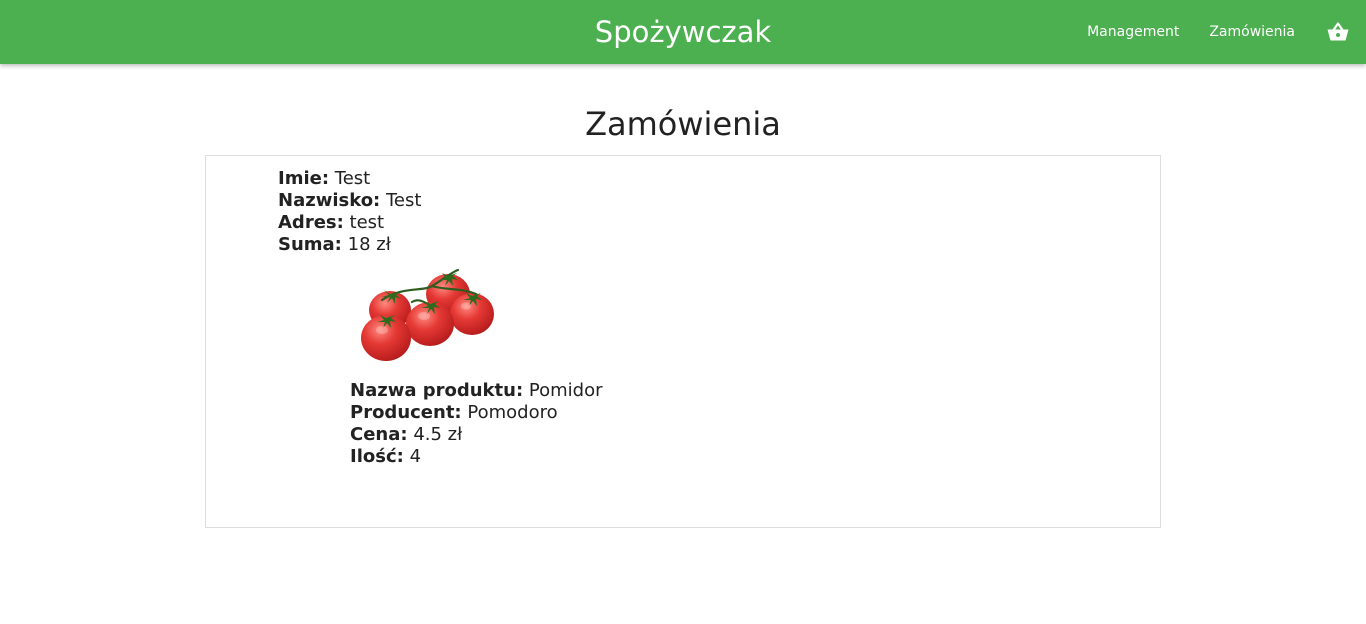 Image resolution: width=1366 pixels, height=624 pixels. I want to click on order-total-row: Suma: 18 zł, so click(349, 245).